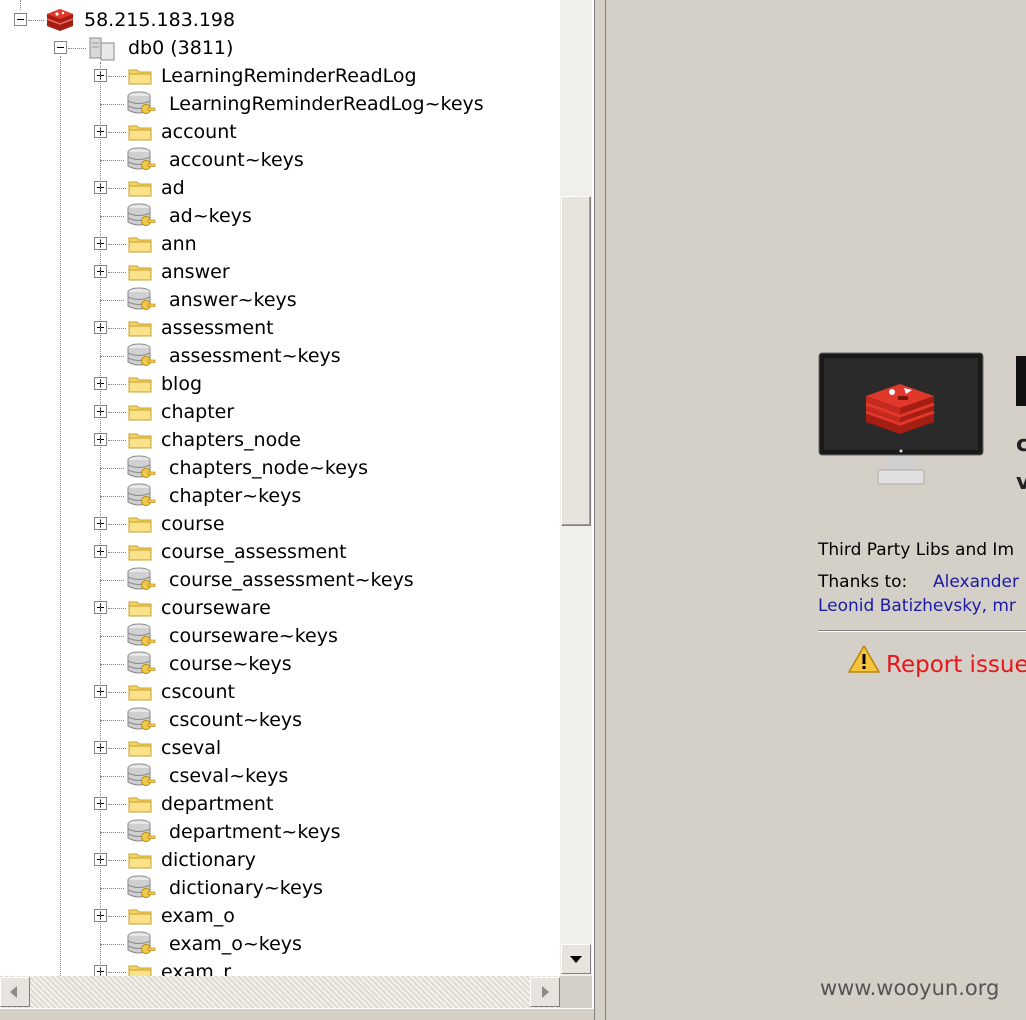  Describe the element at coordinates (280, 832) in the screenshot. I see `tree-keys-node: department~keys` at that location.